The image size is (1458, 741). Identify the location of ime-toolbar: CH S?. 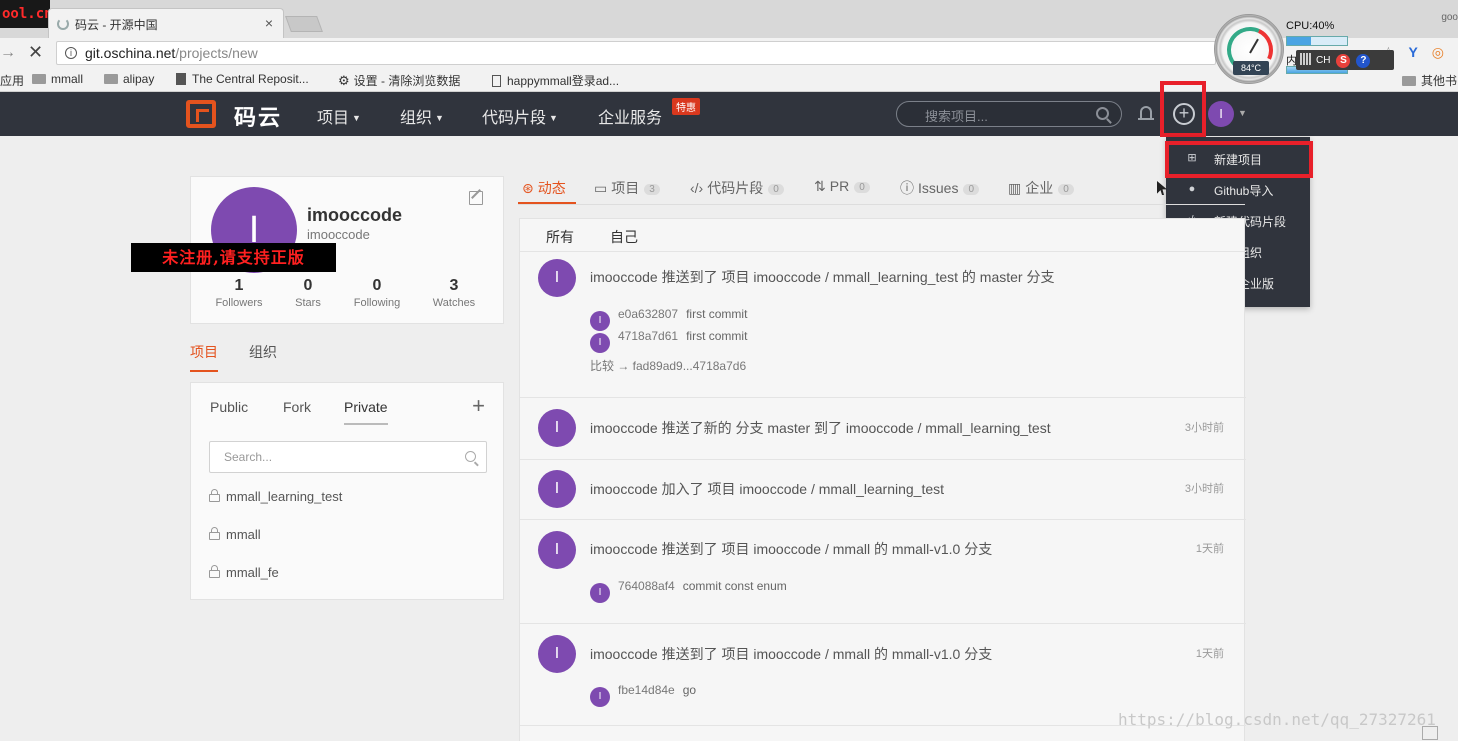
(1345, 60).